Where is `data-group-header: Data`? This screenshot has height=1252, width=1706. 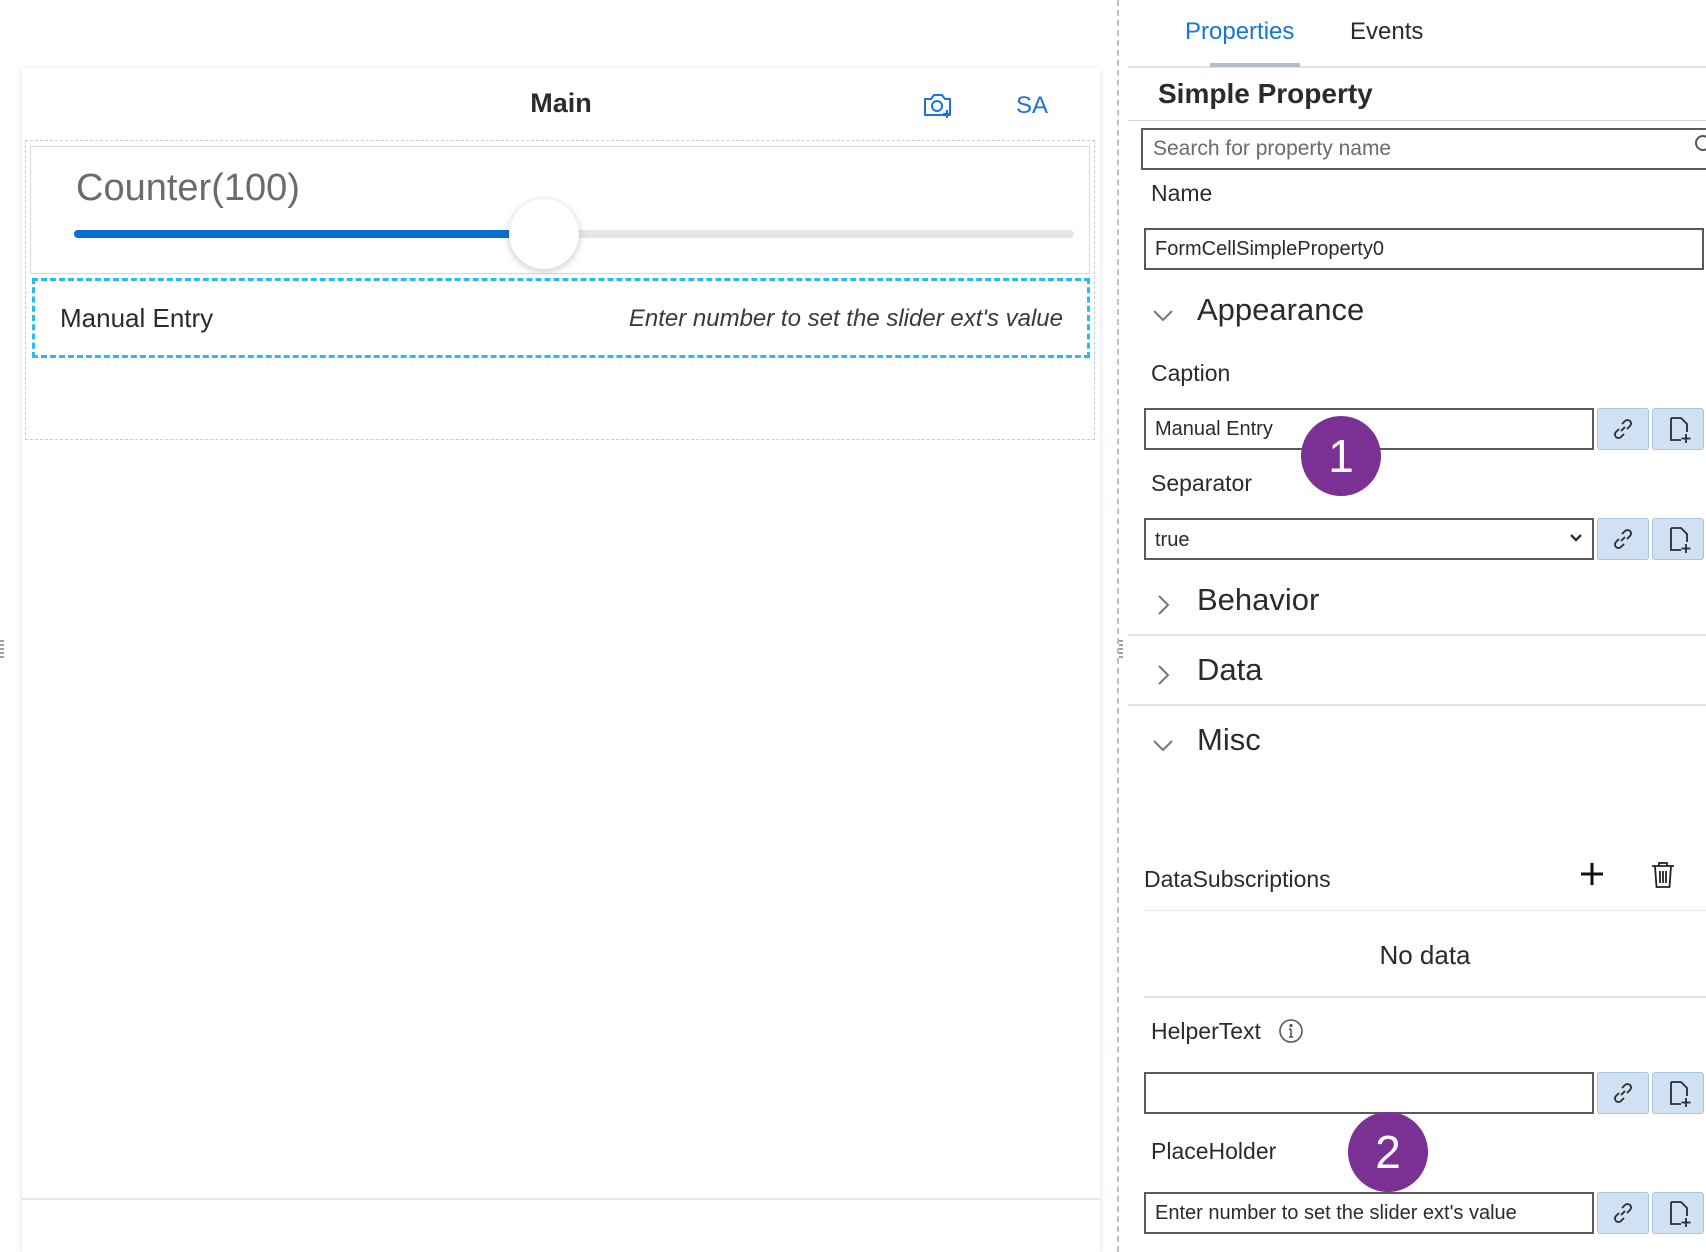
data-group-header: Data is located at coordinates (1417, 674).